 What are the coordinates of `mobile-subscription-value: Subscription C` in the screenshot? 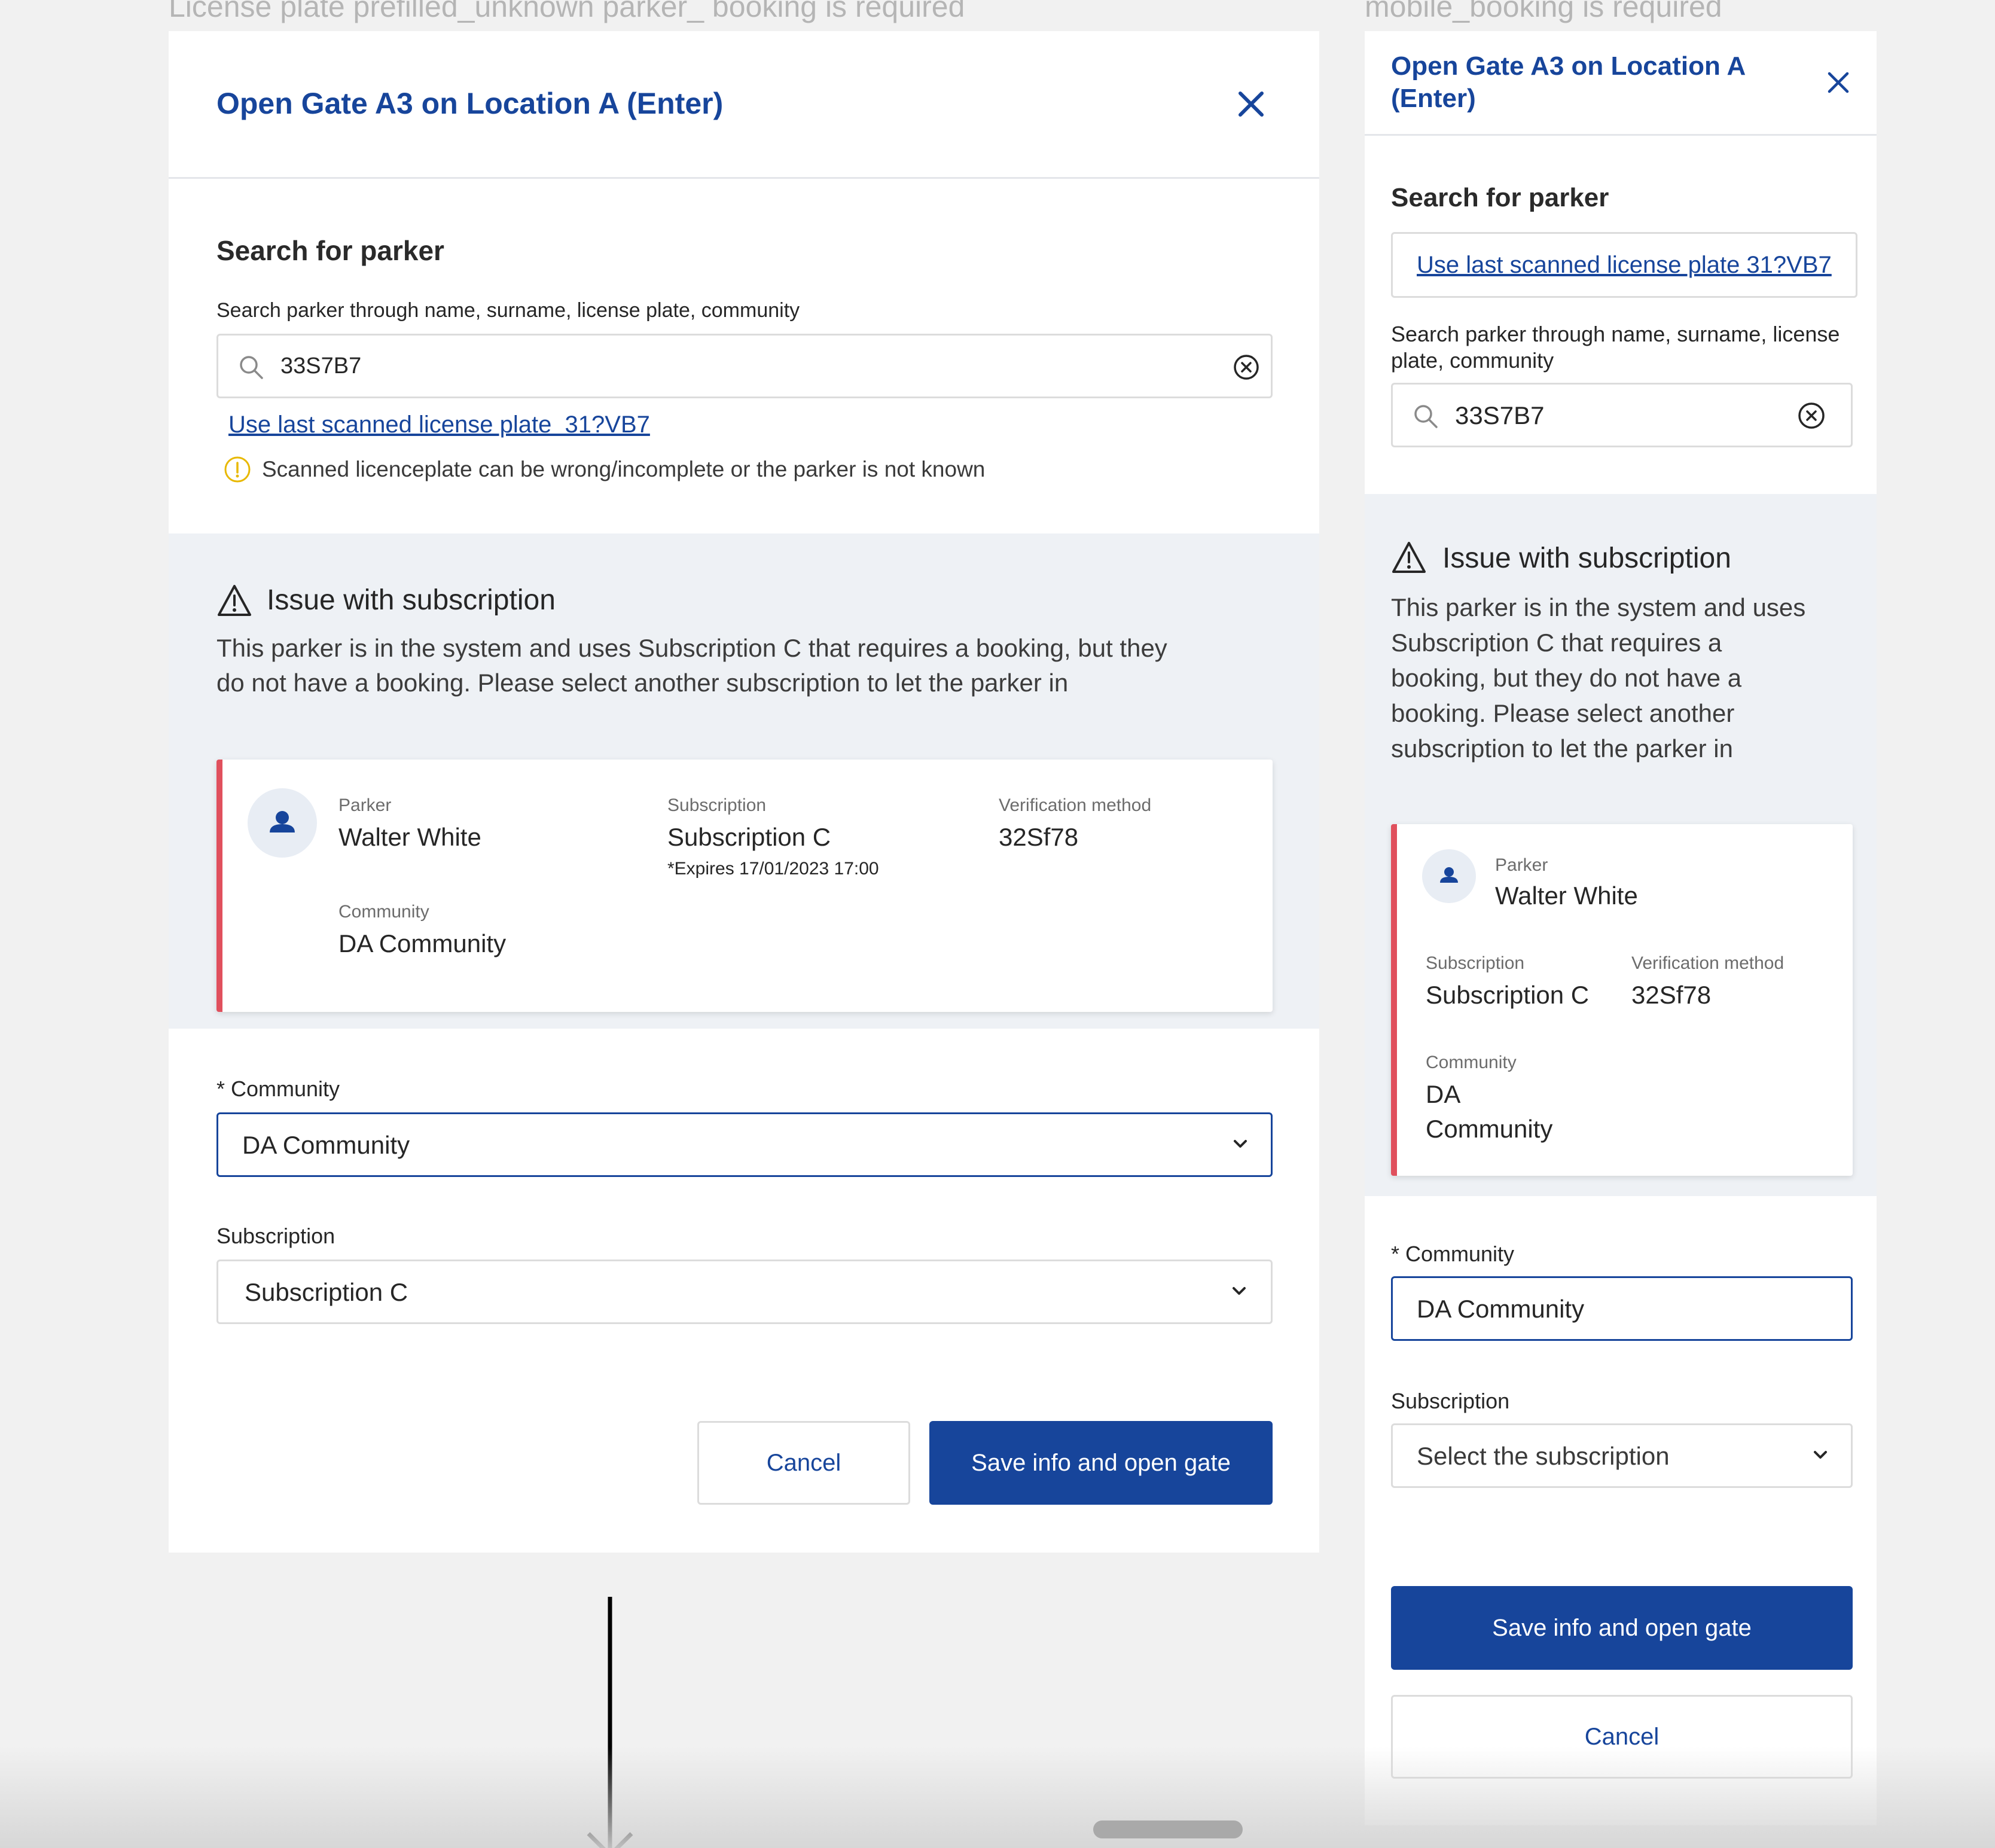 It's located at (1508, 995).